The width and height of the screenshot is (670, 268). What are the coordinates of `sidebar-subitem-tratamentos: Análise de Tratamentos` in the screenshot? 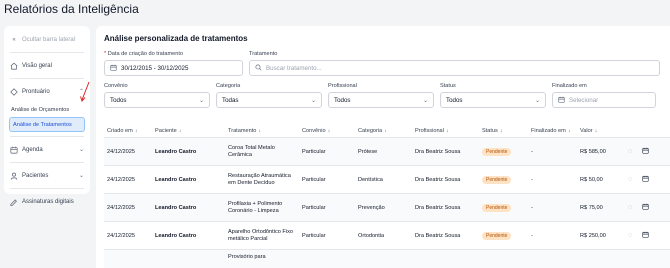 It's located at (47, 124).